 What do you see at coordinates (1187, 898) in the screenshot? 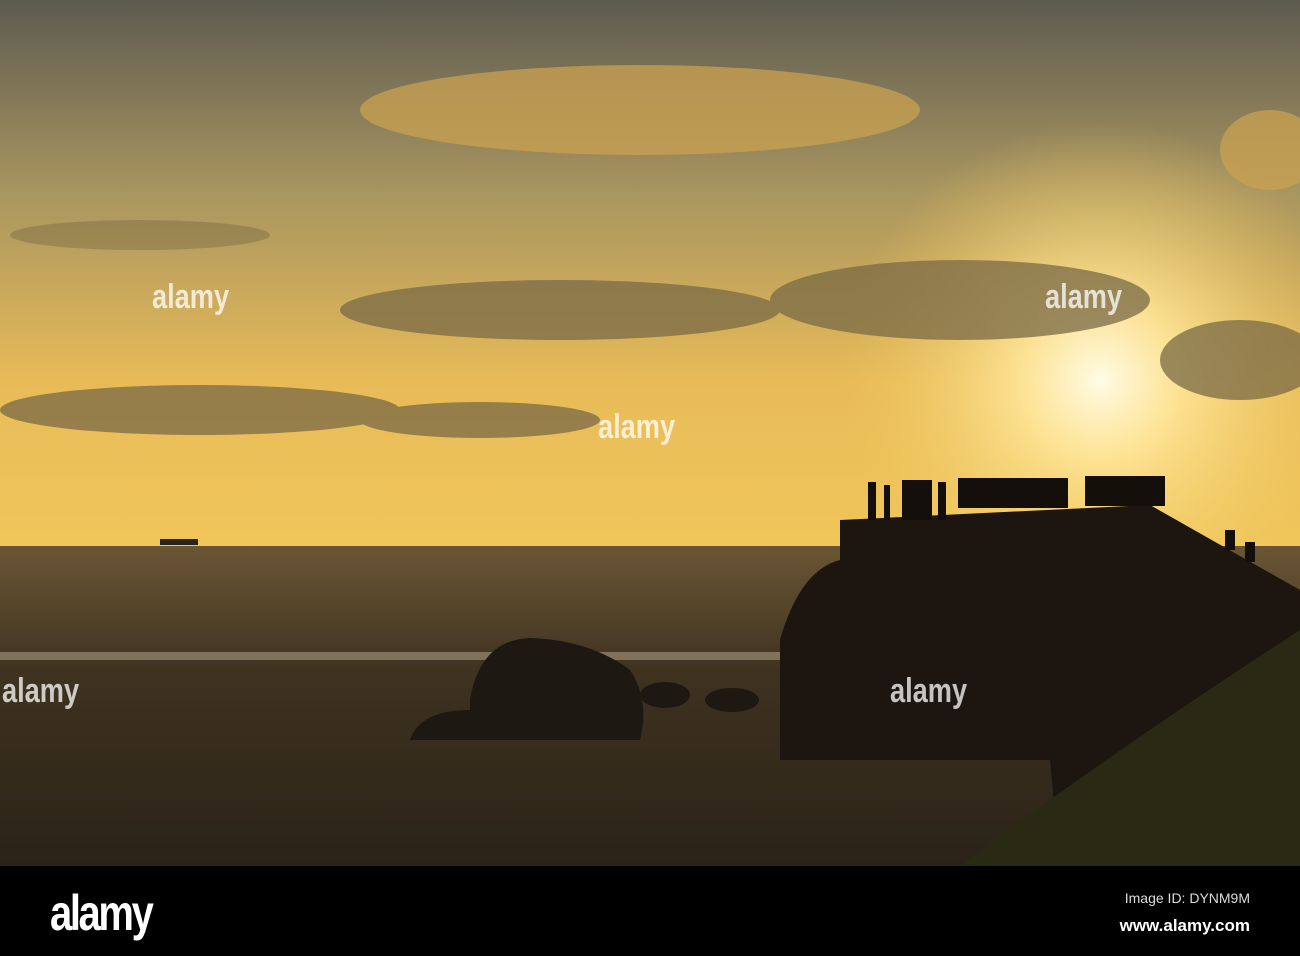
I see `image-id: Image ID: DYNM9M` at bounding box center [1187, 898].